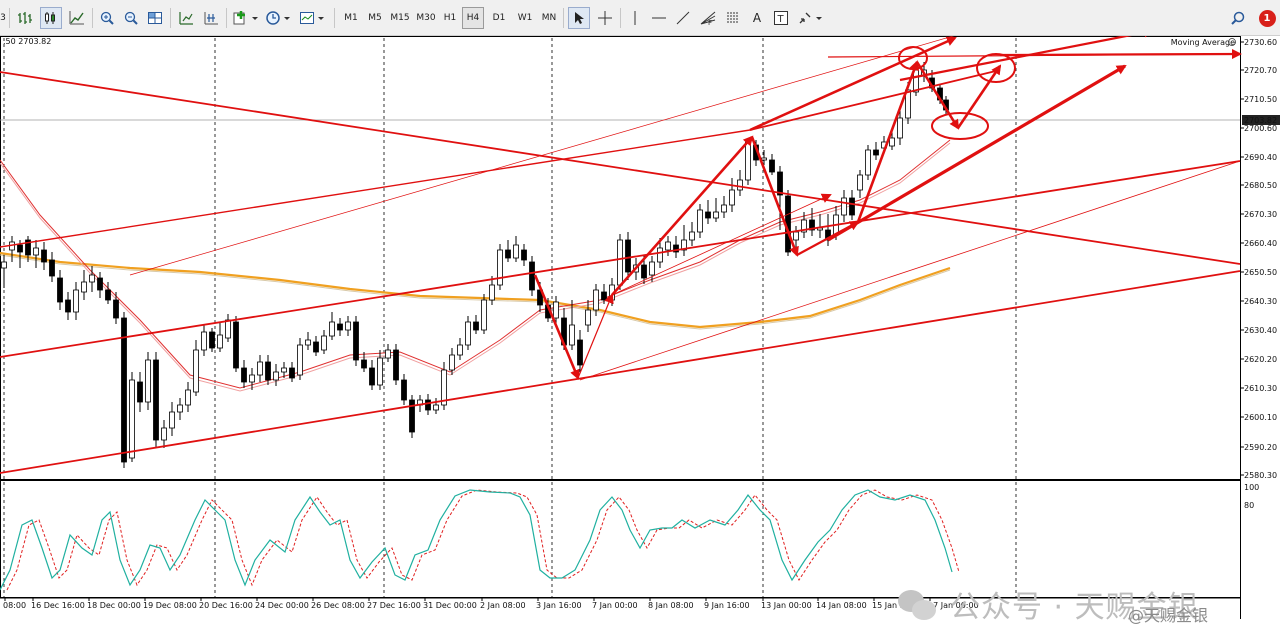  Describe the element at coordinates (25, 18) in the screenshot. I see `bar-chart-button` at that location.